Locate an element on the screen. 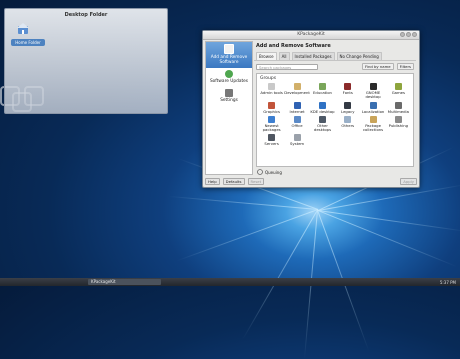  group-label: Legacy is located at coordinates (348, 111).